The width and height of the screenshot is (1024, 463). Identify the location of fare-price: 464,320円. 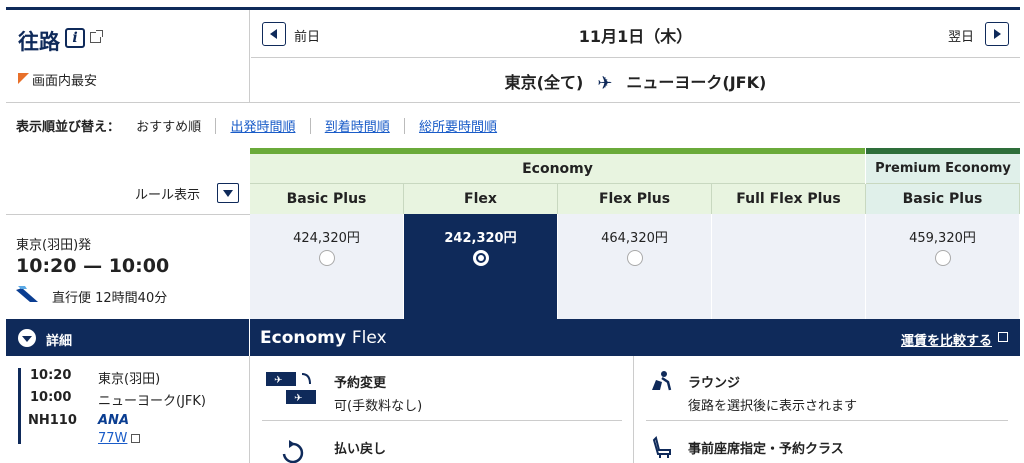
(634, 238).